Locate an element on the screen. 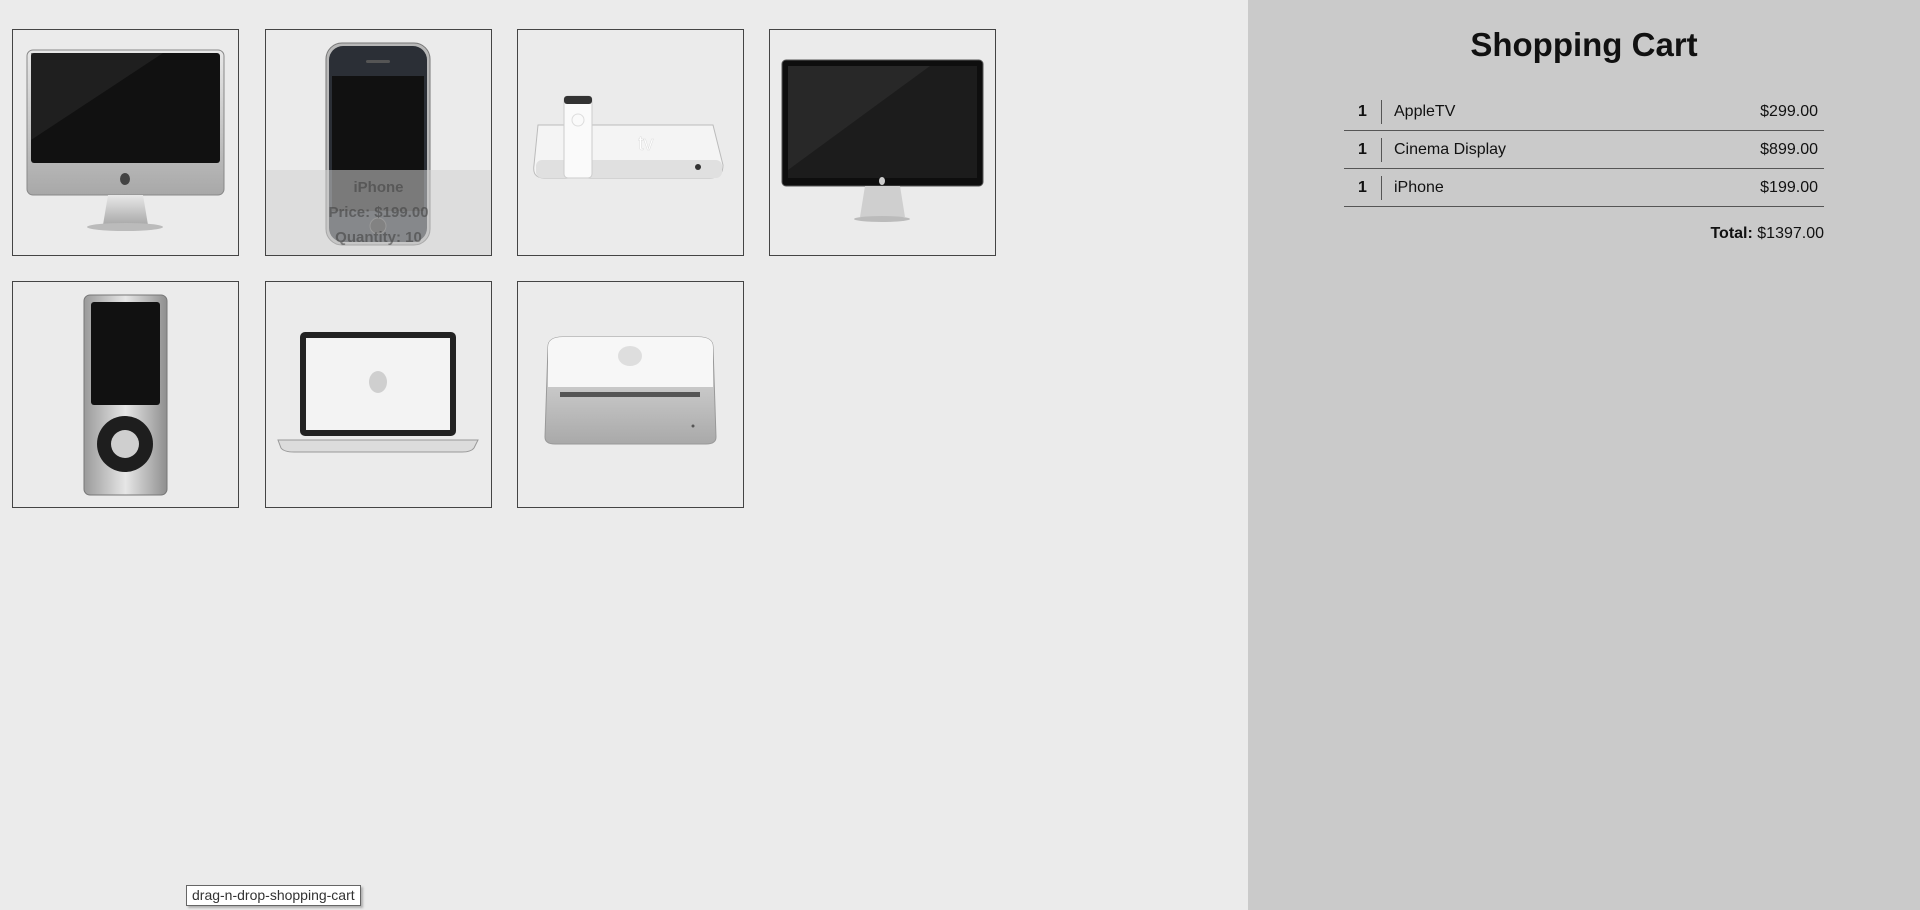  appletv-icon: tv is located at coordinates (628, 137).